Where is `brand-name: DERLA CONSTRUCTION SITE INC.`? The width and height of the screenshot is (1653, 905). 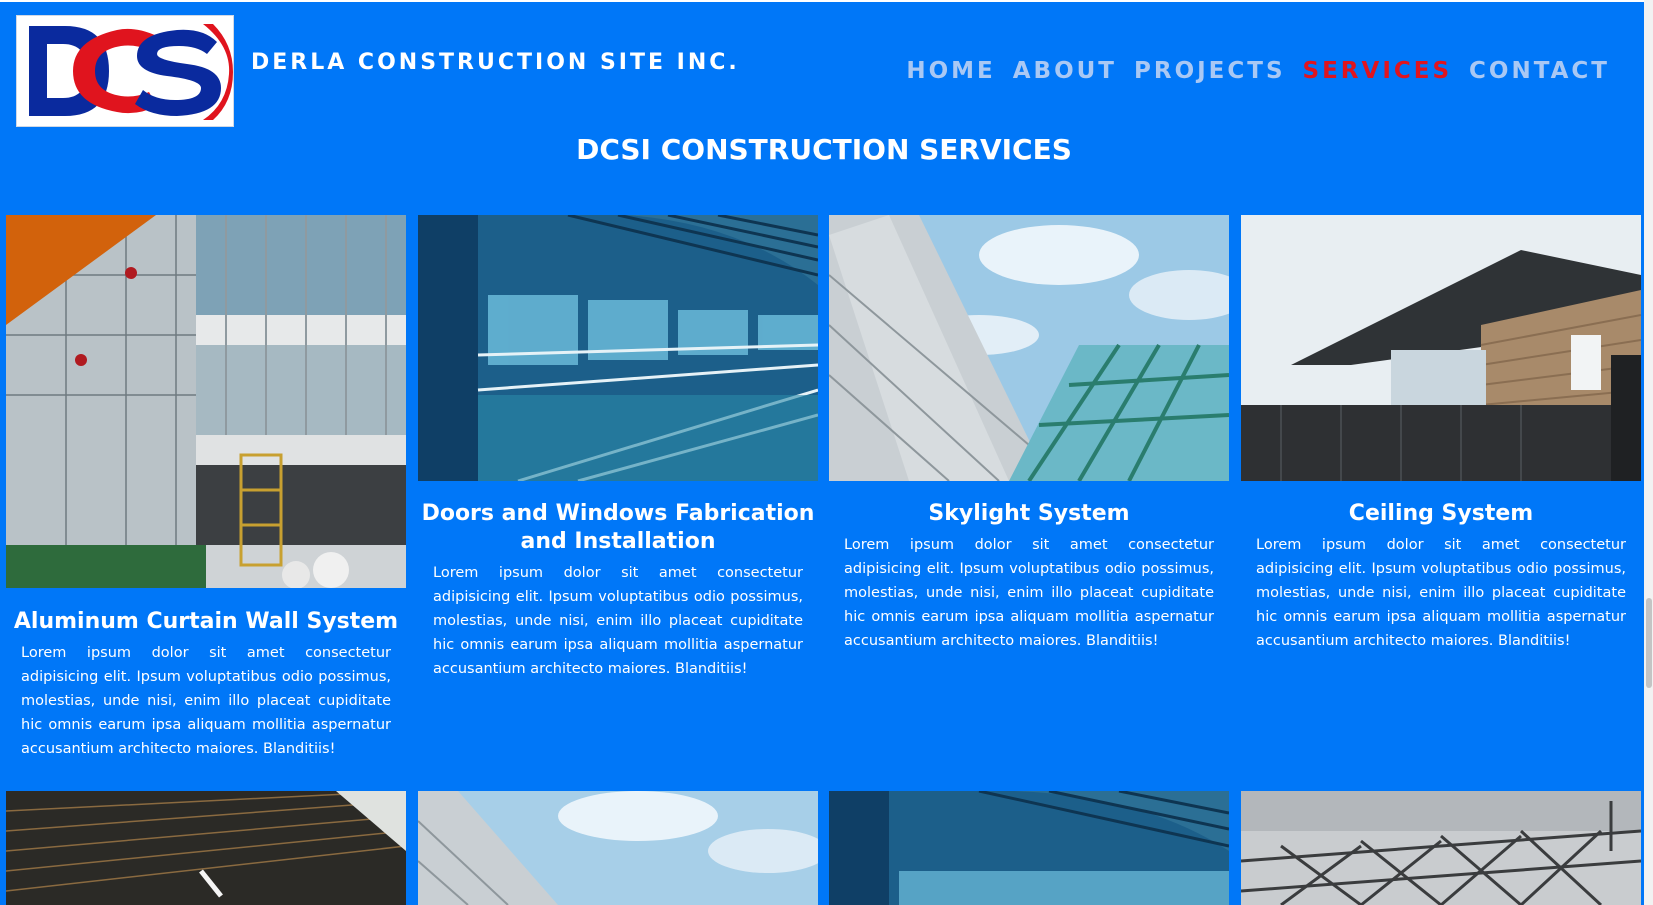 brand-name: DERLA CONSTRUCTION SITE INC. is located at coordinates (495, 62).